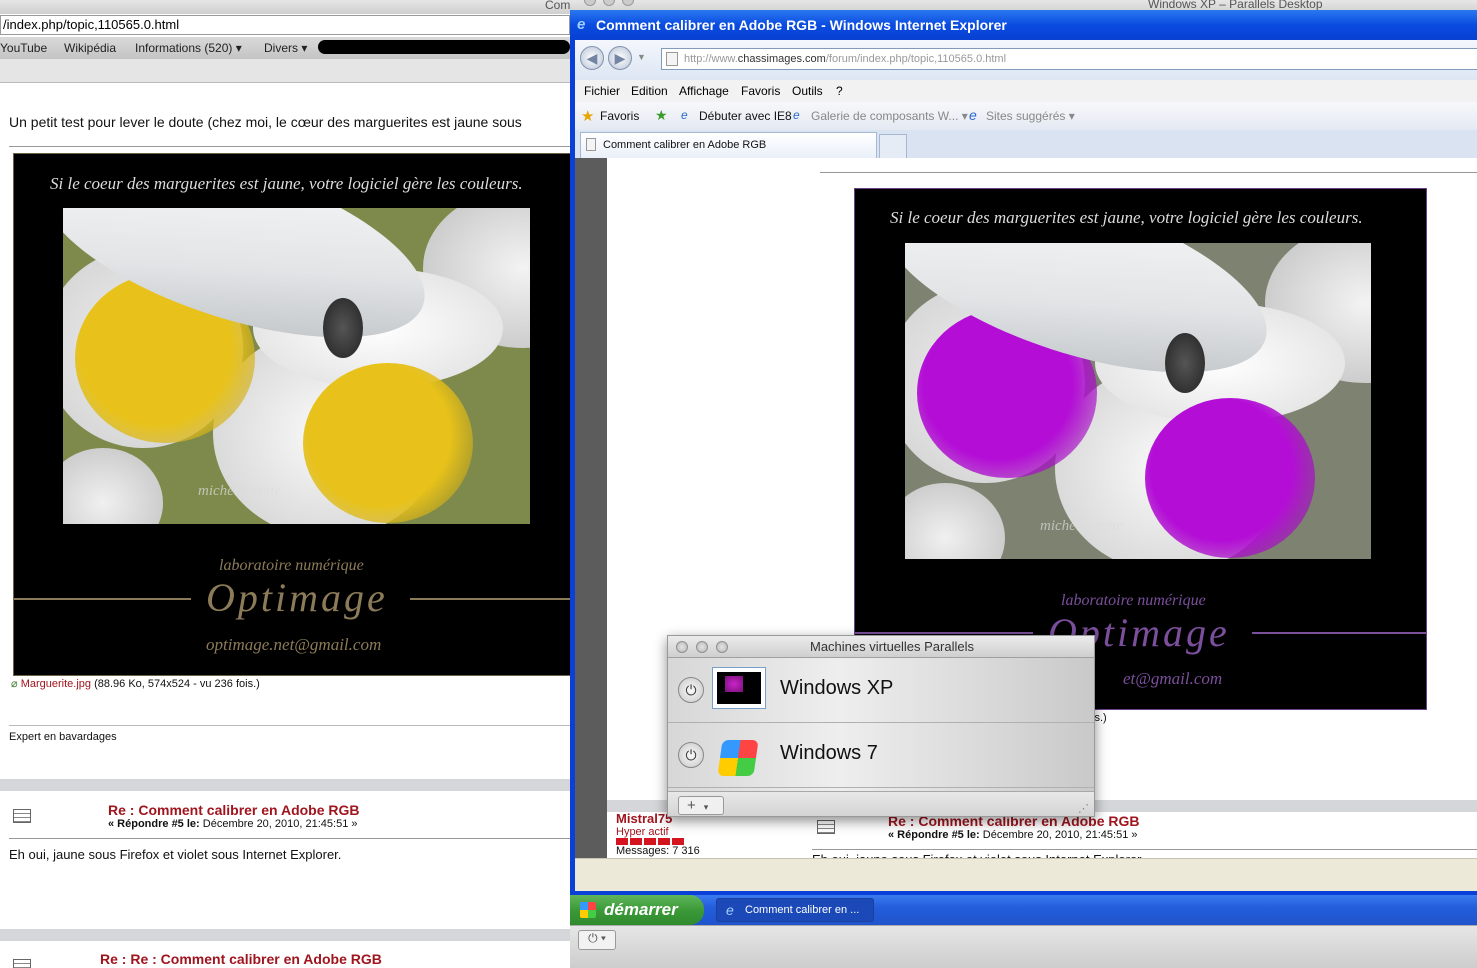 The image size is (1477, 968). What do you see at coordinates (154, 824) in the screenshot?
I see `post5-meta-prefix: « Répondre #5 le:` at bounding box center [154, 824].